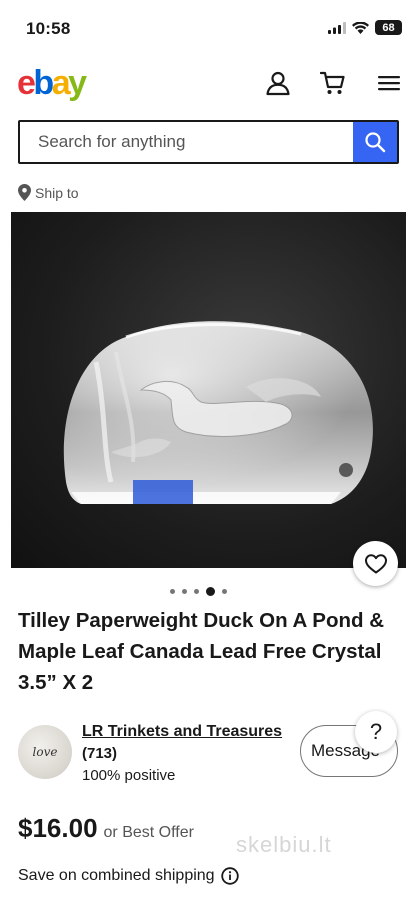 This screenshot has height=900, width=416. What do you see at coordinates (24, 192) in the screenshot?
I see `location-pin-icon` at bounding box center [24, 192].